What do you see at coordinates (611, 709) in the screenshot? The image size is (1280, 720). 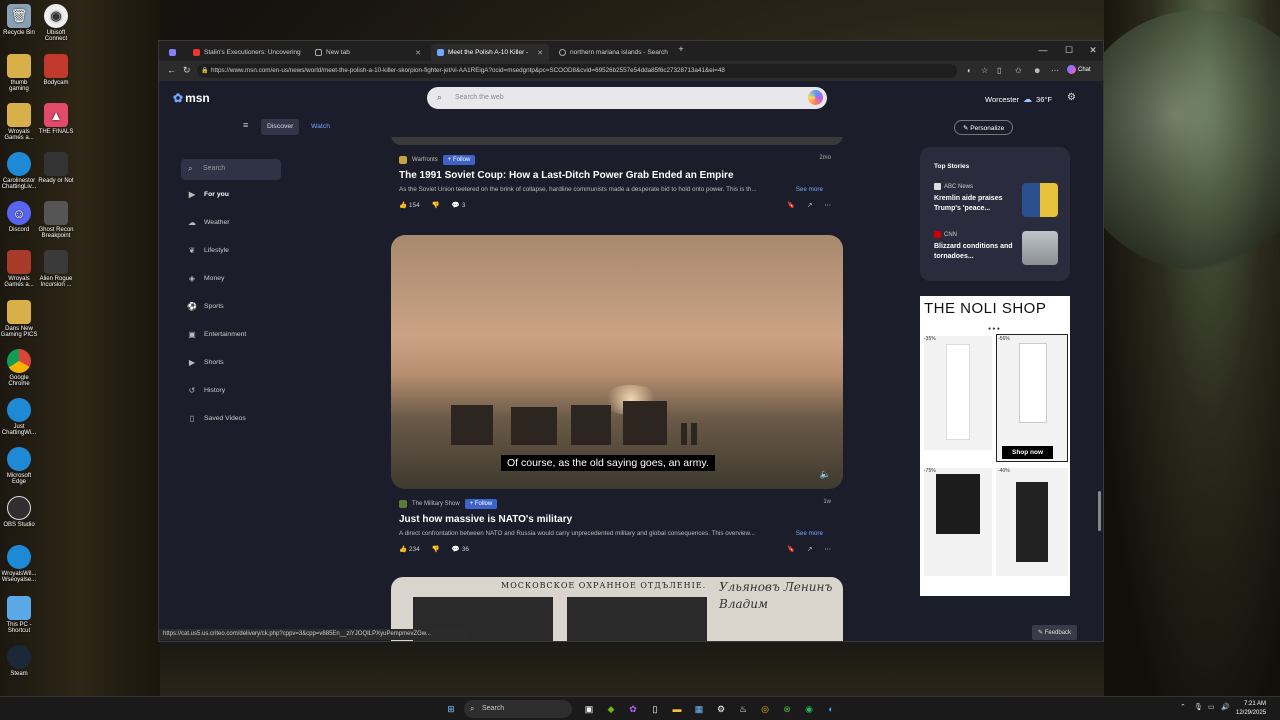 I see `widgets-icon: ◆` at bounding box center [611, 709].